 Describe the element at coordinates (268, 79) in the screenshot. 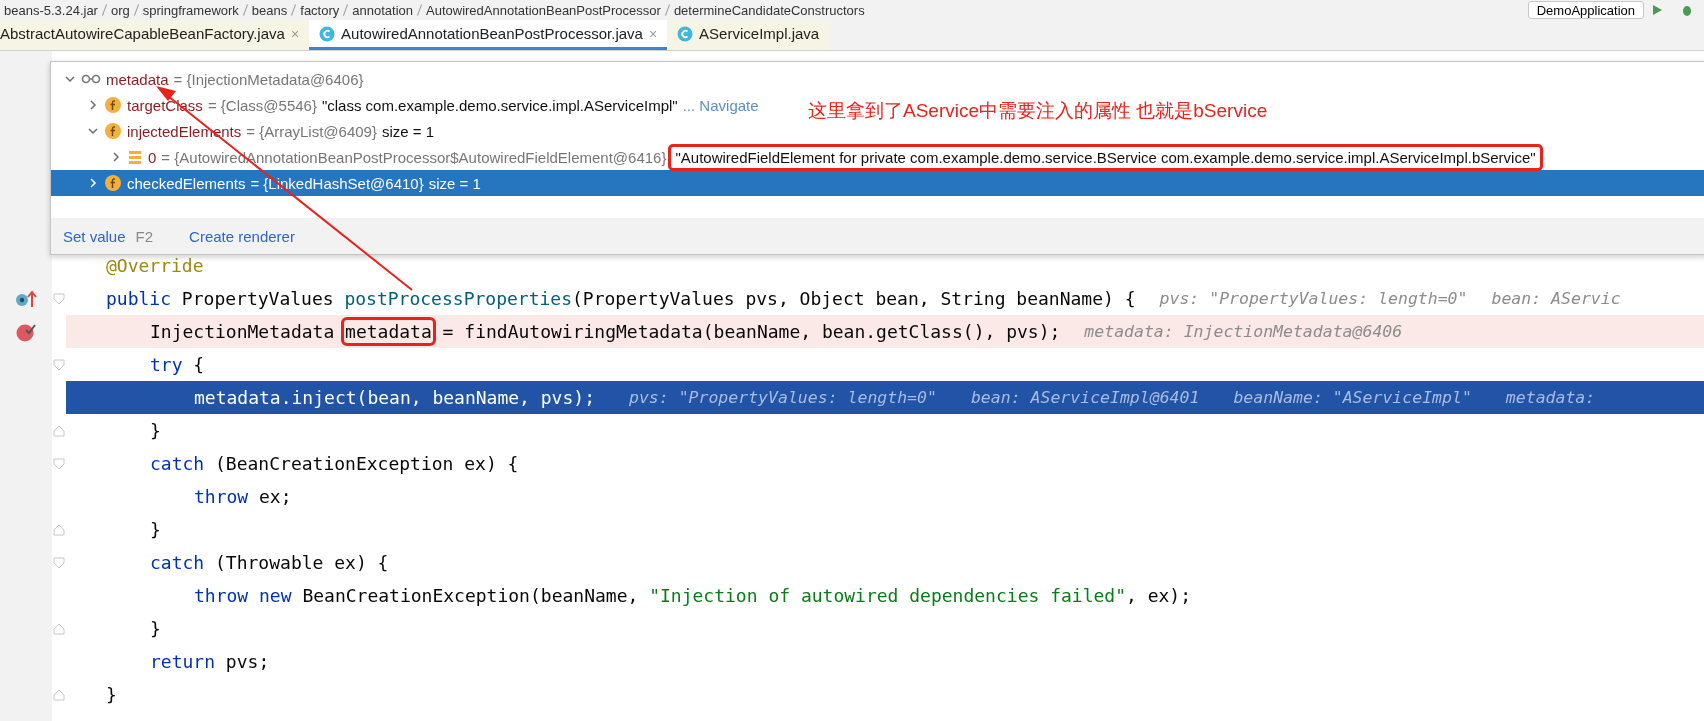

I see `variable-value: = {InjectionMetadata@6406}` at that location.